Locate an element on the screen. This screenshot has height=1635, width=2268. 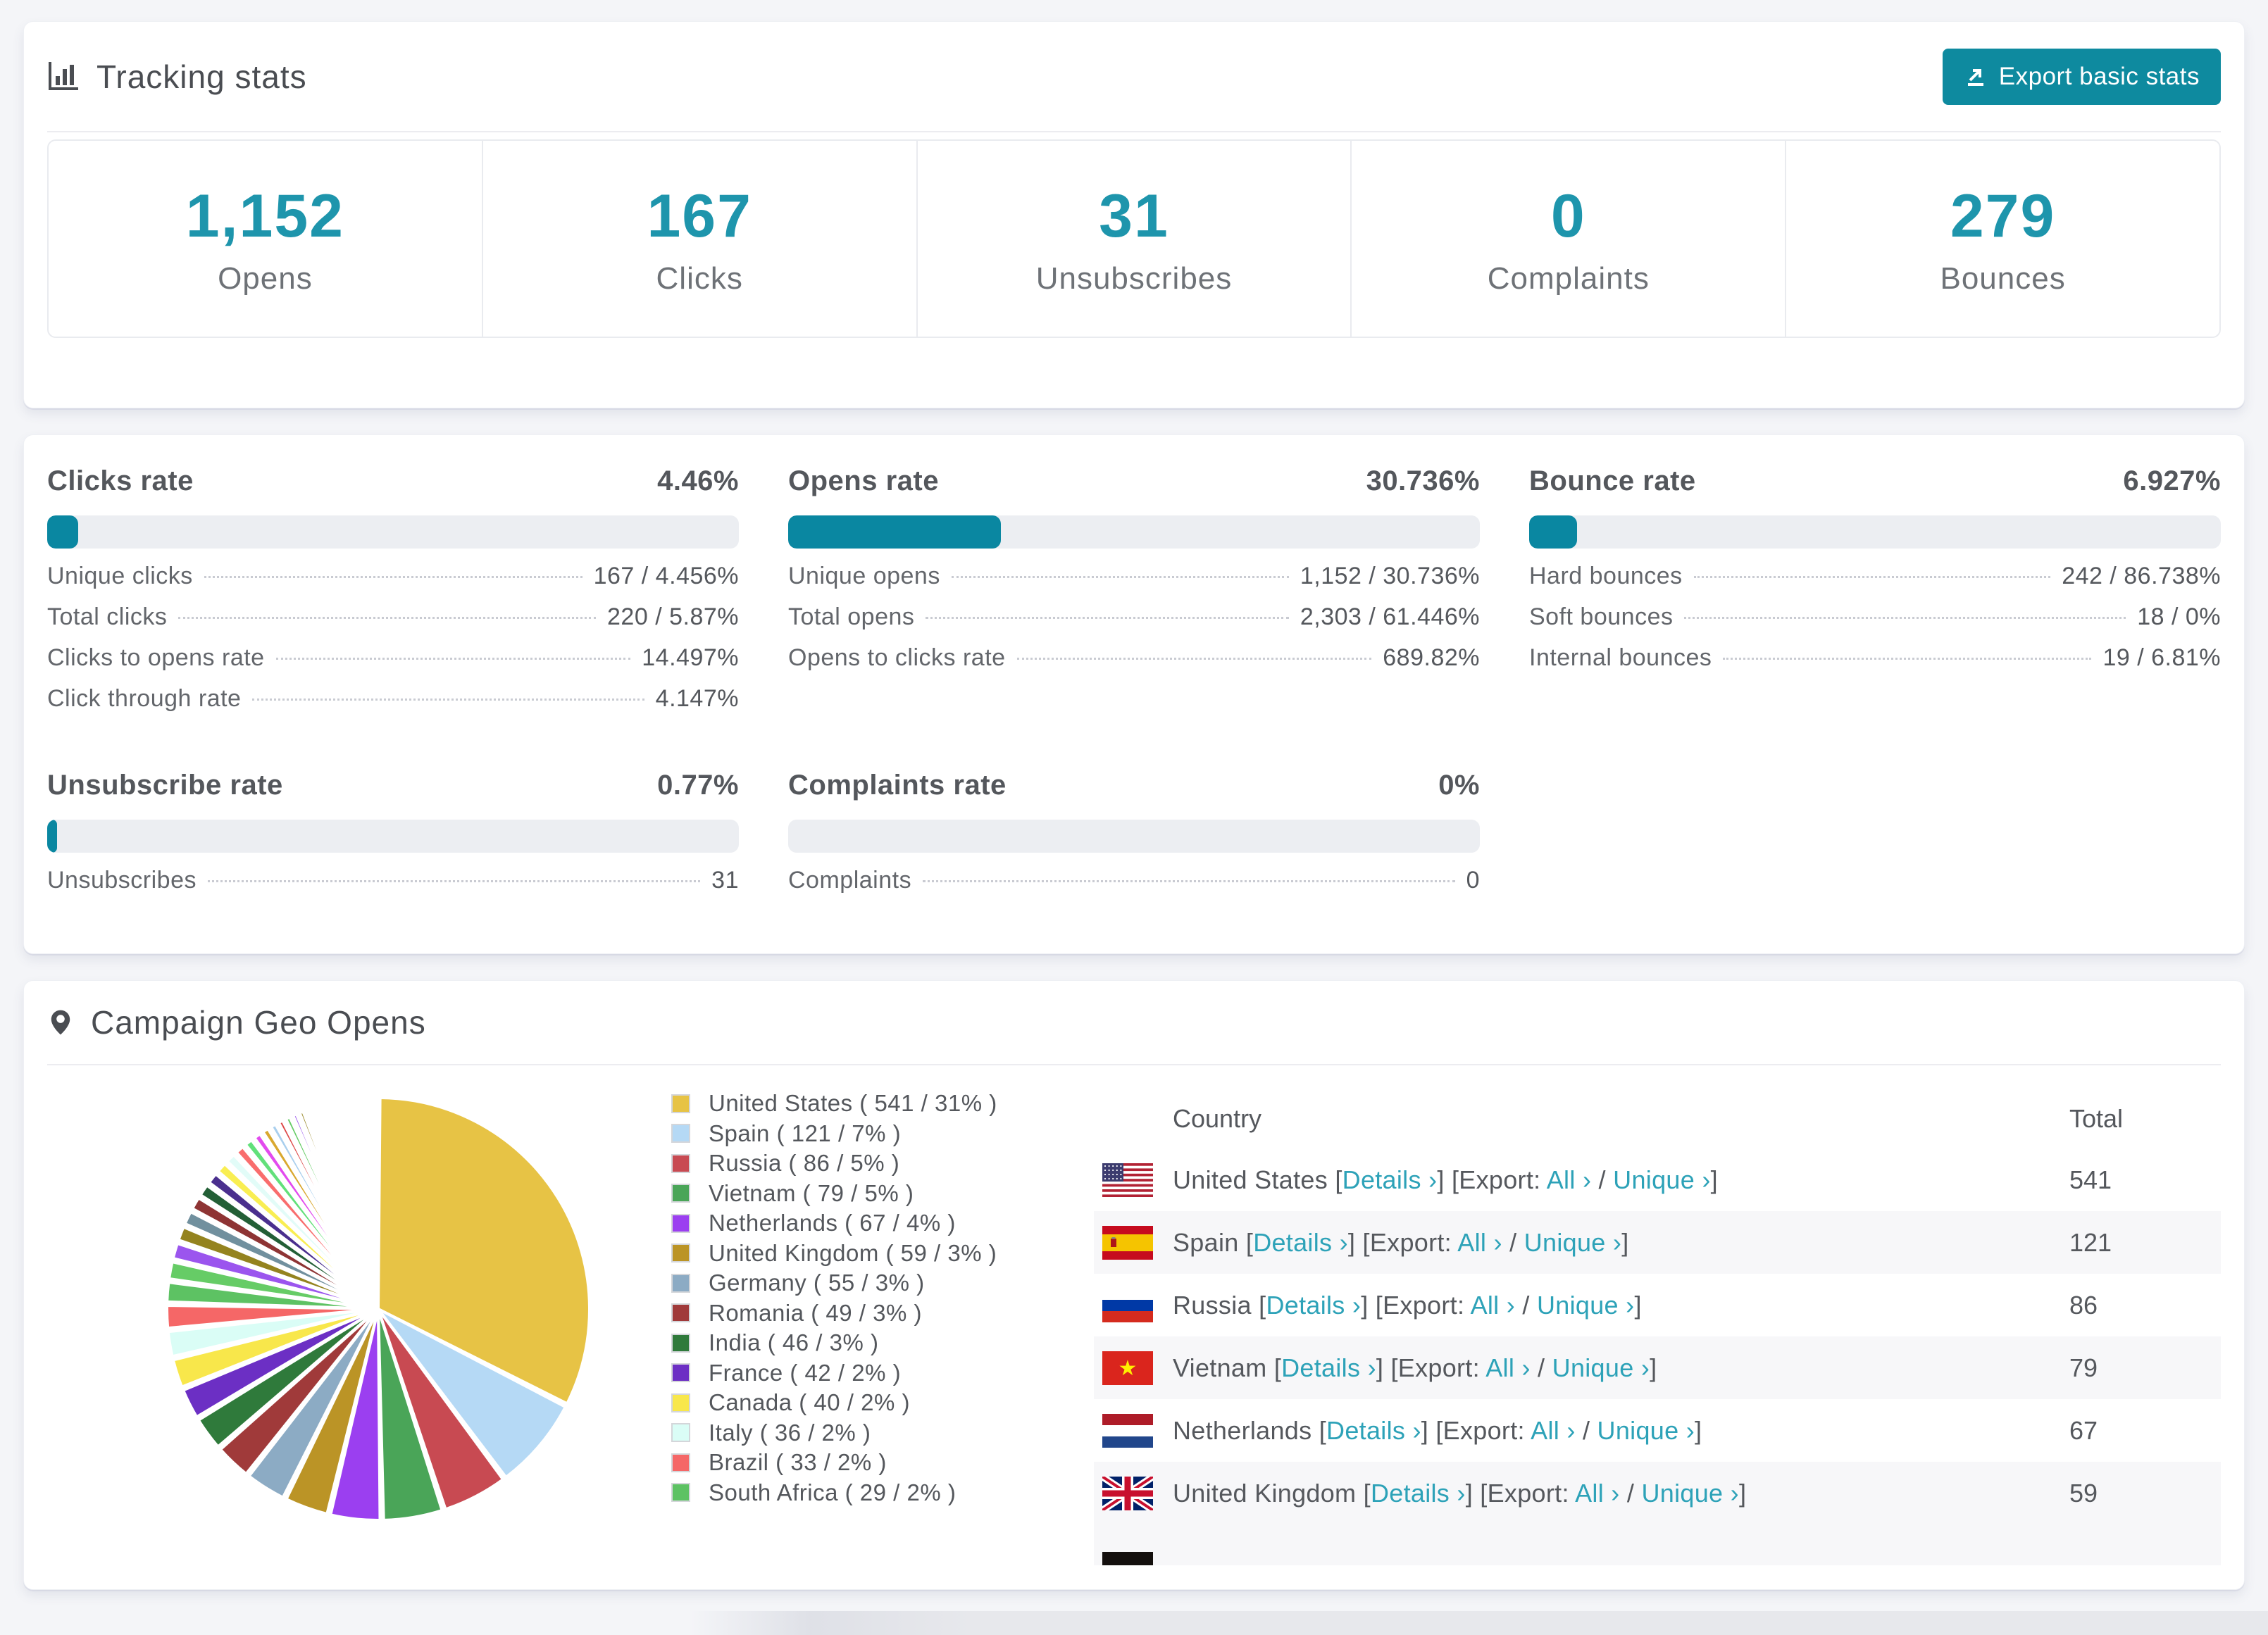
legend-label: Spain ( 121 / 7% ) is located at coordinates (805, 1133).